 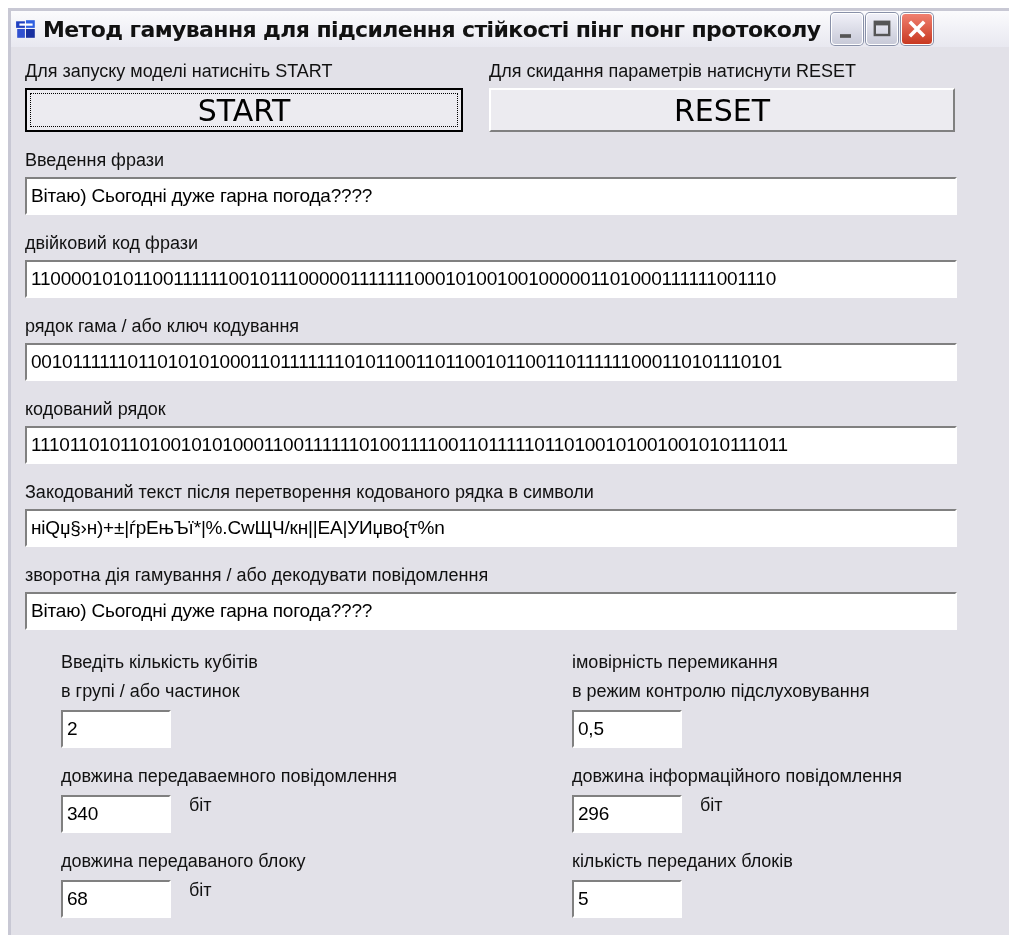 What do you see at coordinates (491, 445) in the screenshot?
I see `text-field: 1110110101101001010100011001111110100111100110111110110100101001001010111011` at bounding box center [491, 445].